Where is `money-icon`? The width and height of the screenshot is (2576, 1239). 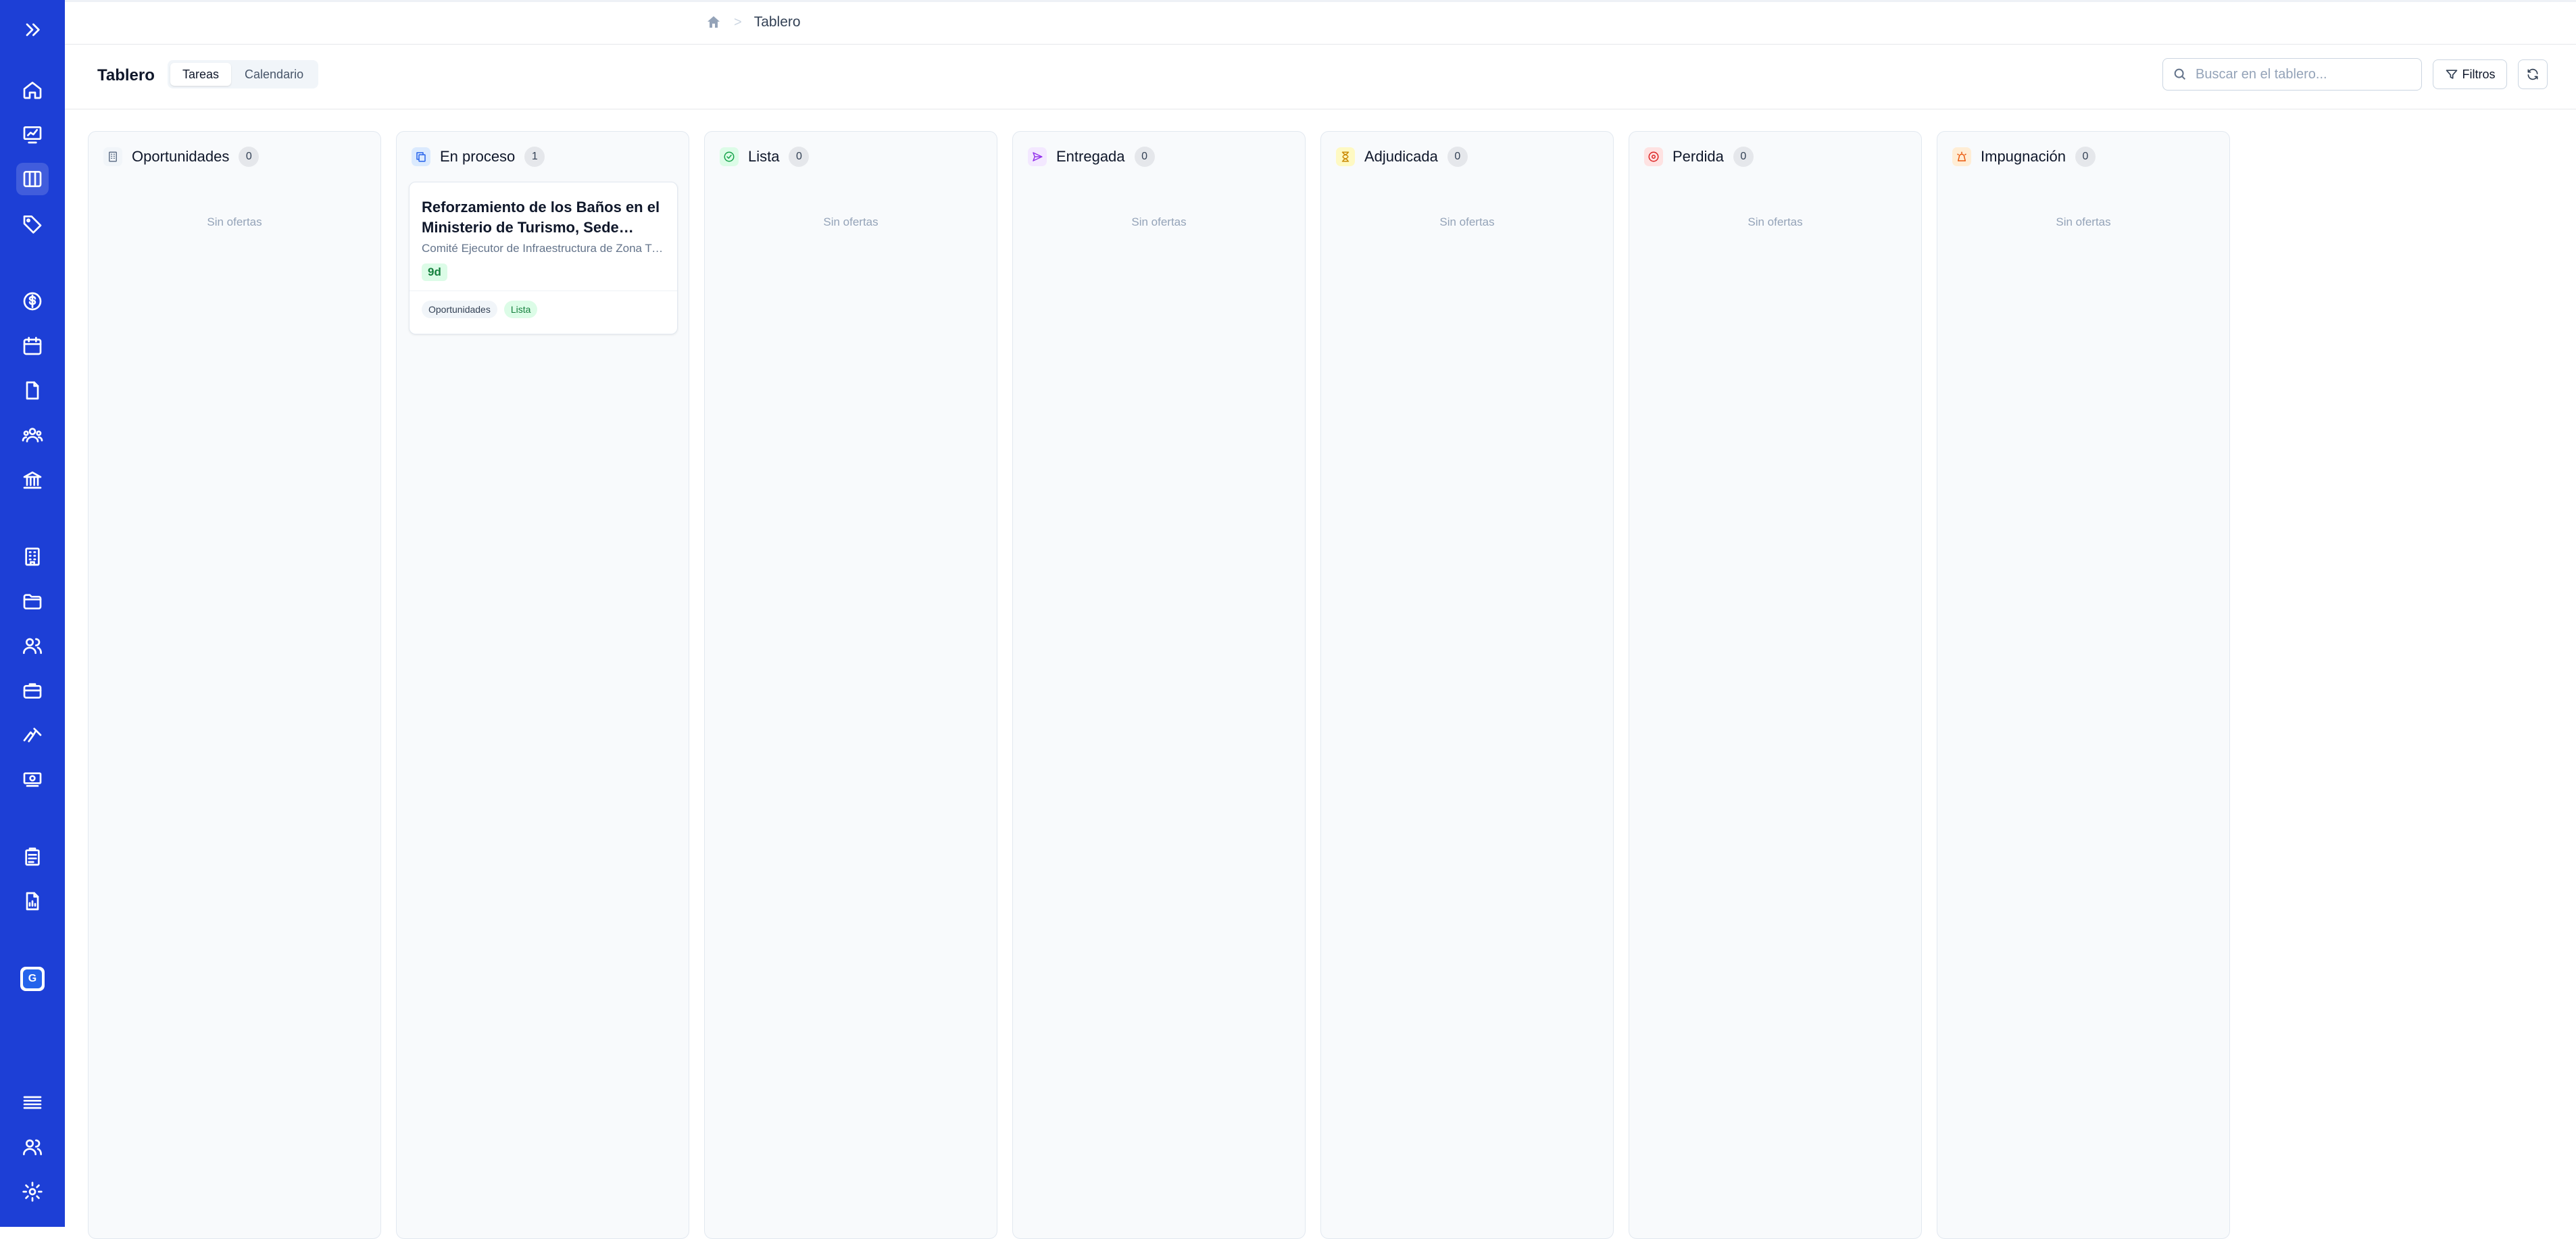 money-icon is located at coordinates (33, 779).